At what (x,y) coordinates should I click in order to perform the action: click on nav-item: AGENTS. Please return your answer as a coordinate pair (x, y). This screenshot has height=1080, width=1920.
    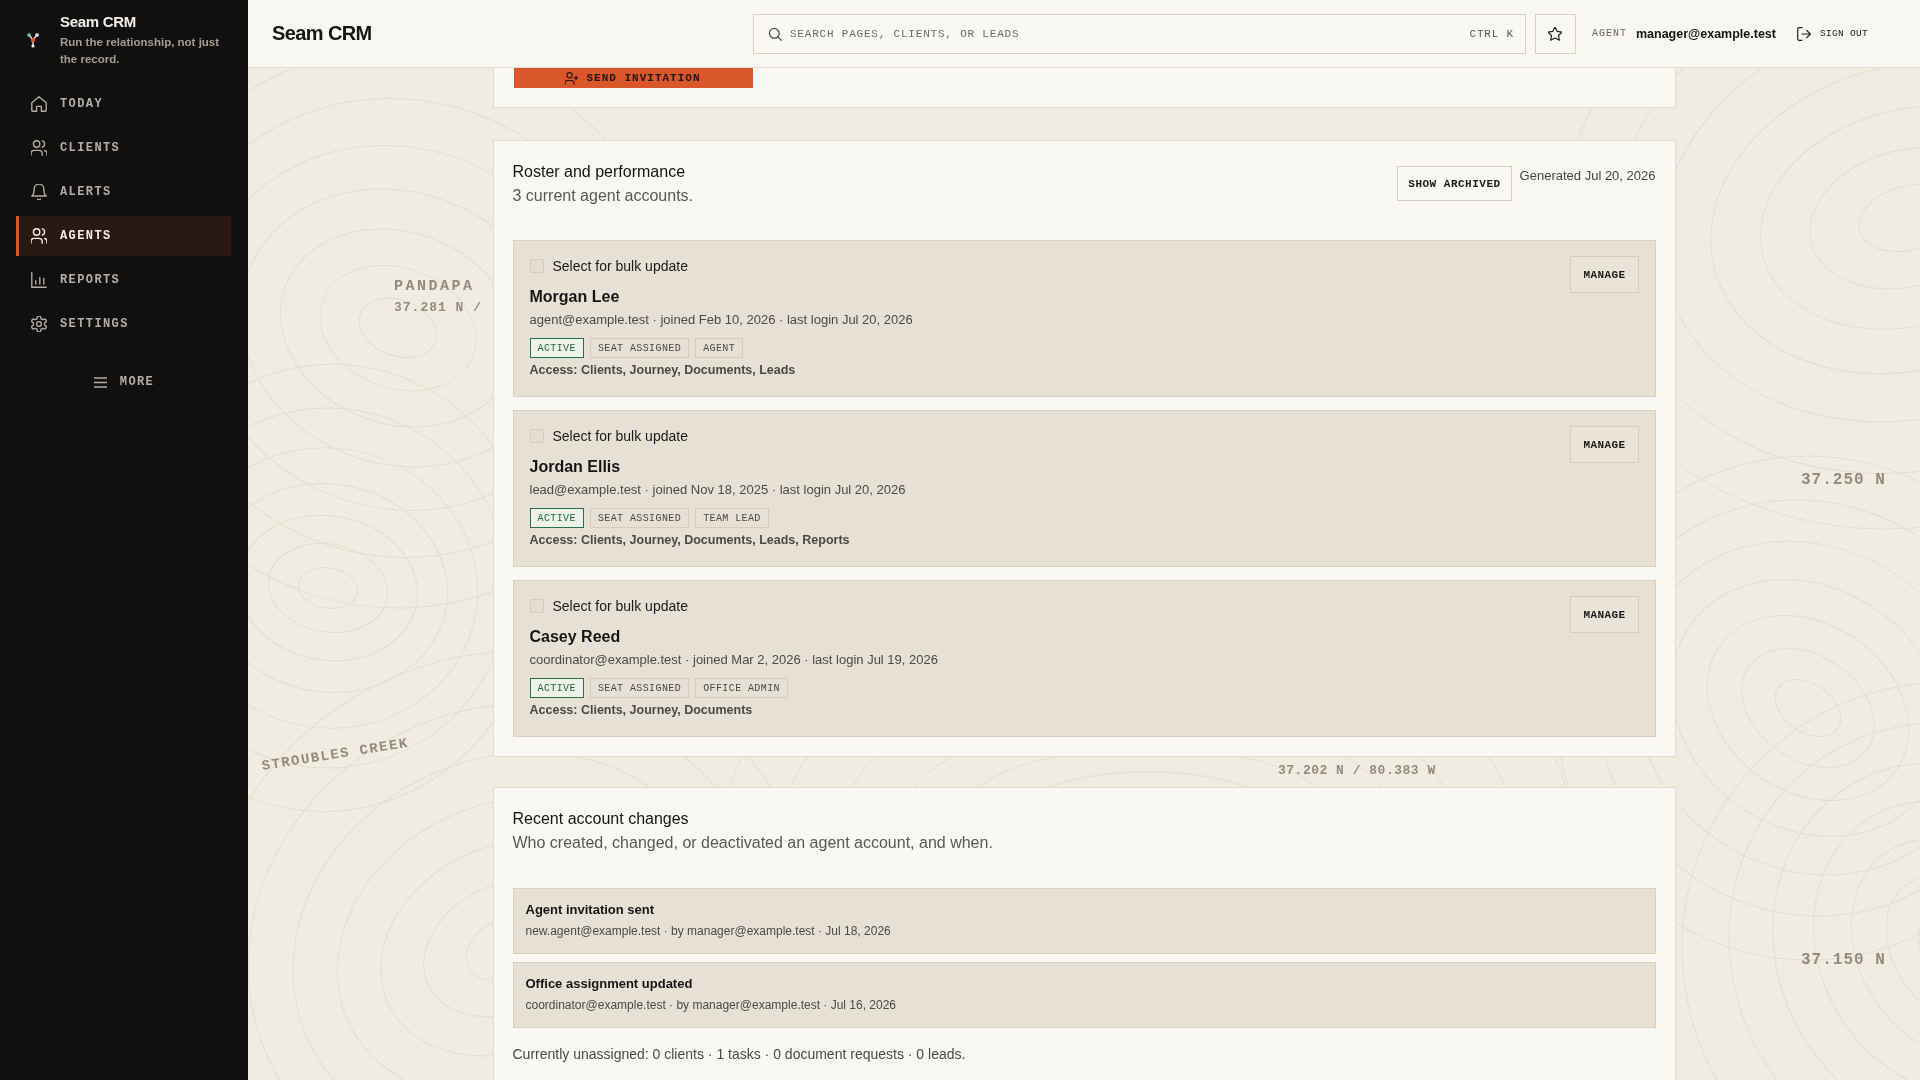
    Looking at the image, I should click on (123, 236).